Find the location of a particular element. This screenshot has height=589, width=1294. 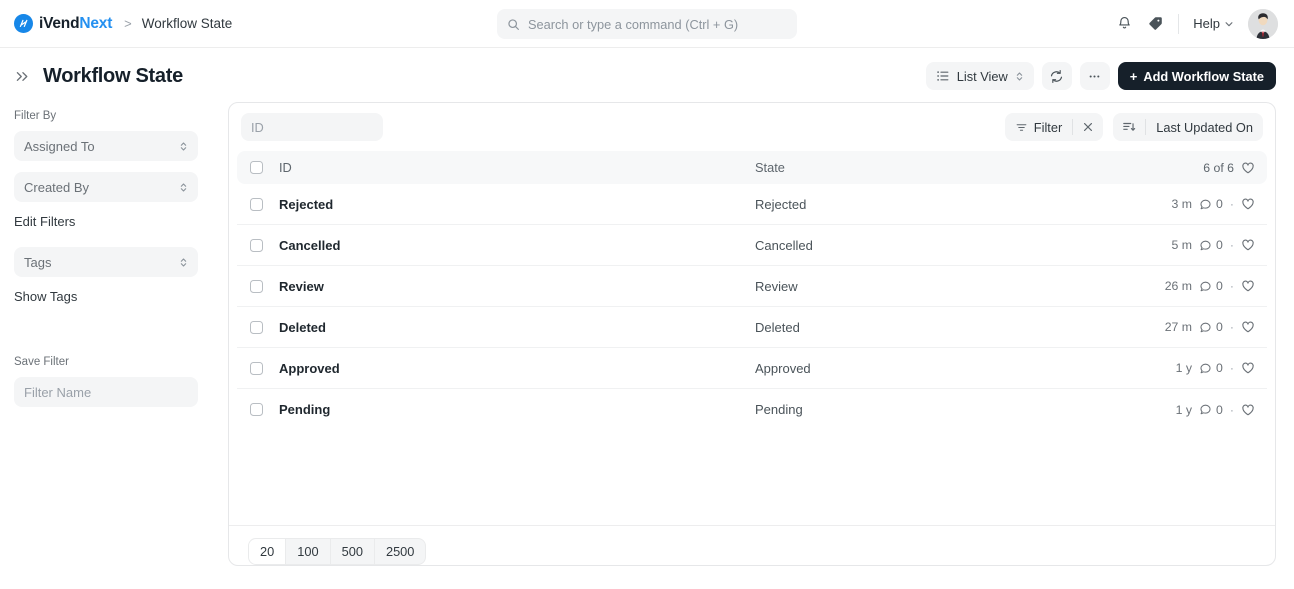

filter-button: Filter is located at coordinates (1038, 127).